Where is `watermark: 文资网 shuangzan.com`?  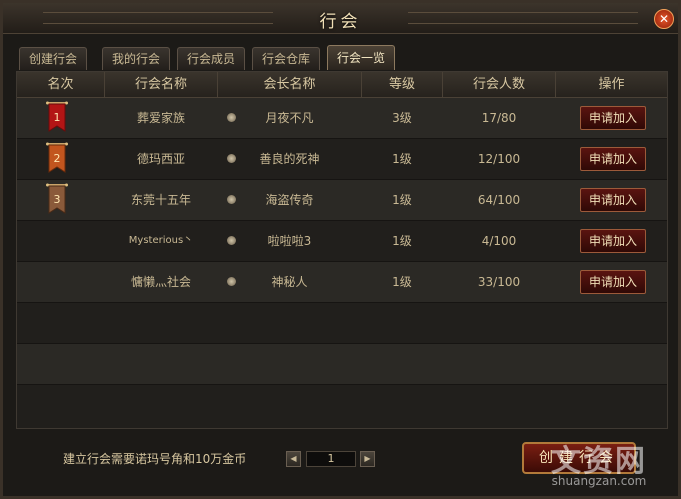
watermark: 文资网 shuangzan.com is located at coordinates (599, 465).